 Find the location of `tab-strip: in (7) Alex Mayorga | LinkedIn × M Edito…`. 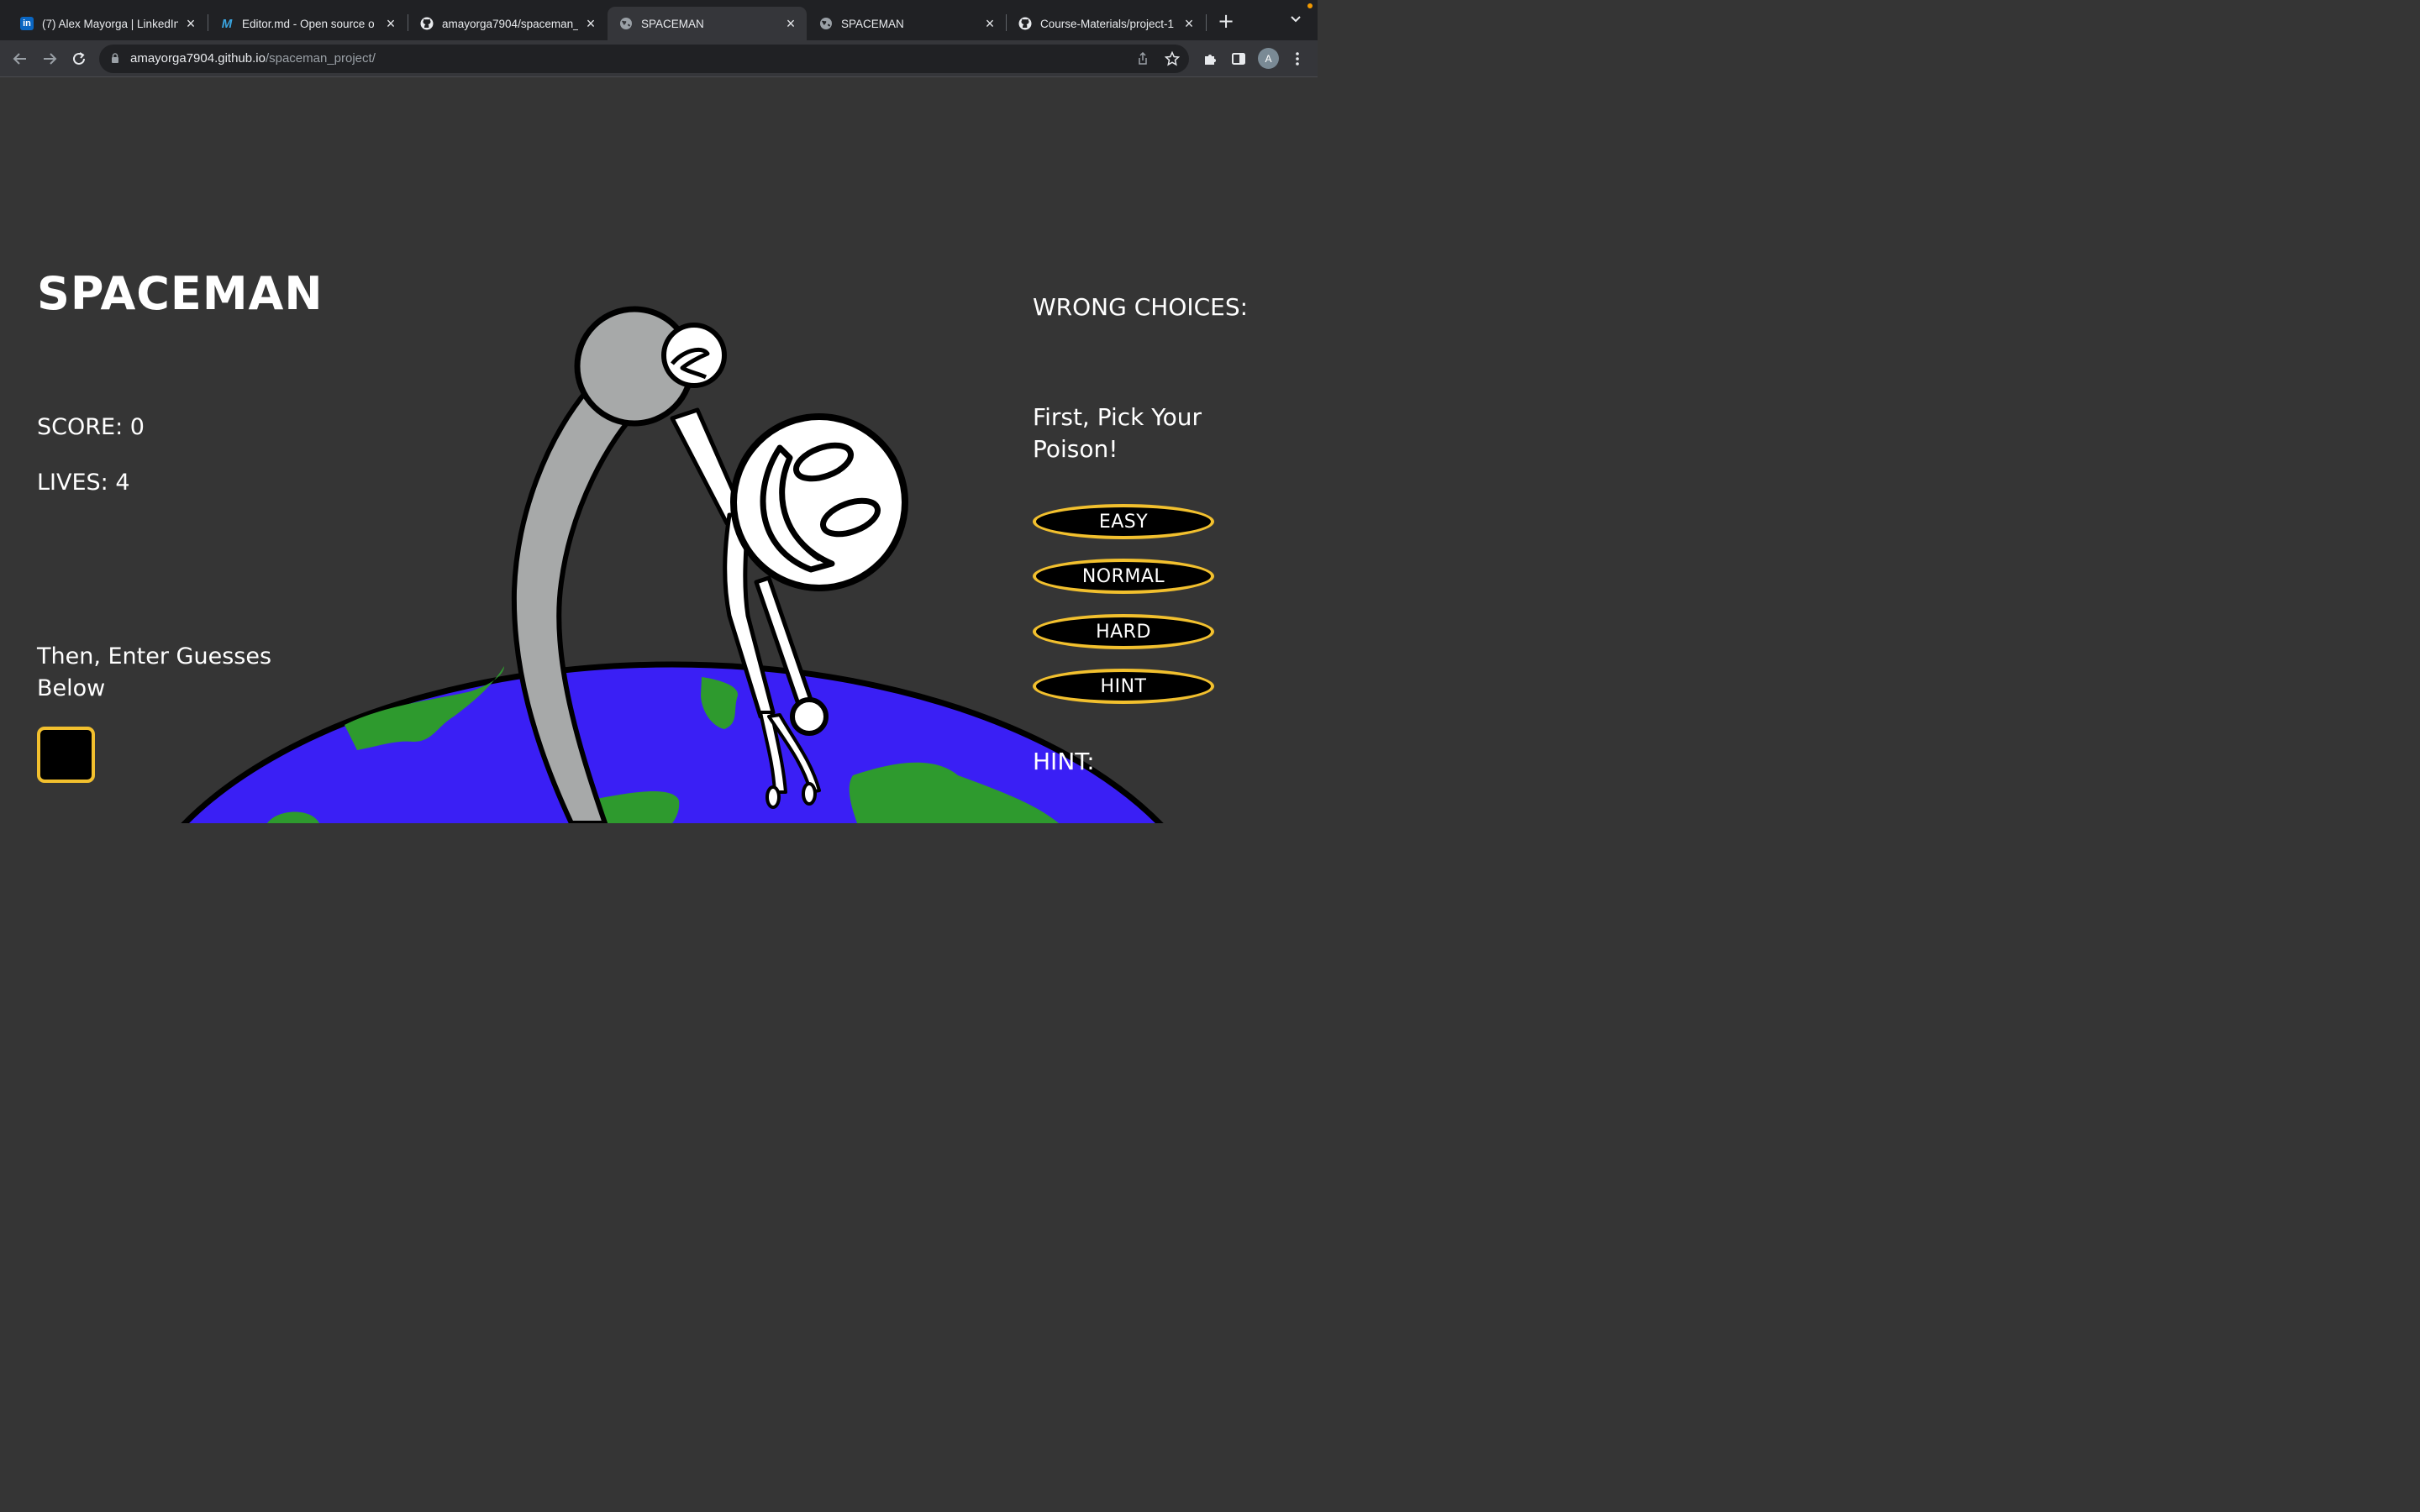

tab-strip: in (7) Alex Mayorga | LinkedIn × M Edito… is located at coordinates (659, 20).